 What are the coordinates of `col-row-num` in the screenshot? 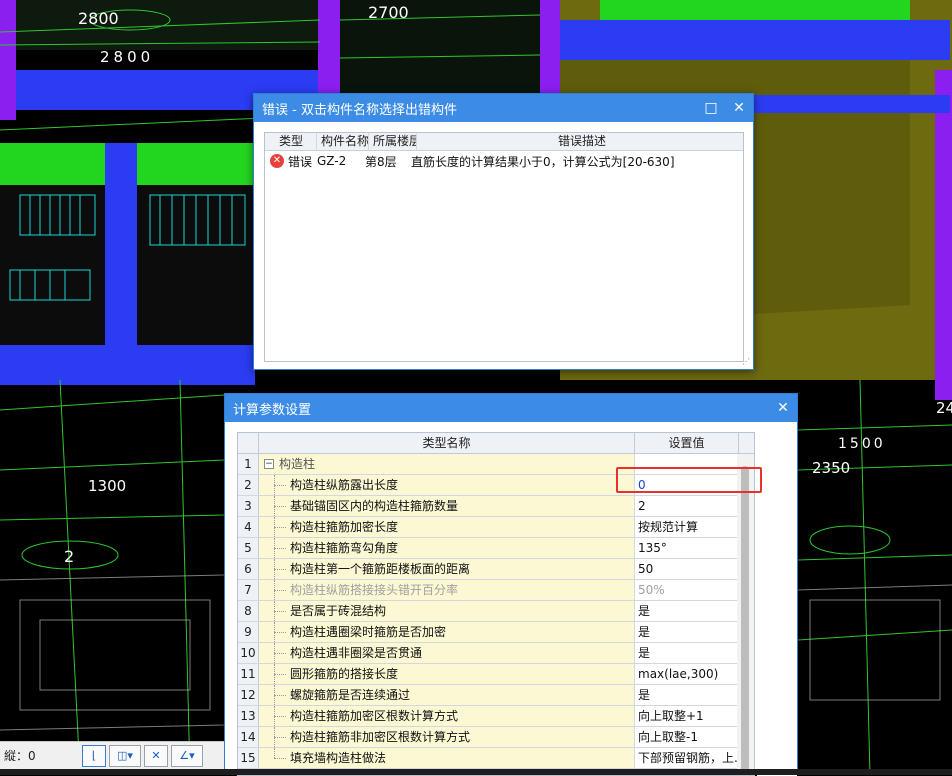 It's located at (248, 443).